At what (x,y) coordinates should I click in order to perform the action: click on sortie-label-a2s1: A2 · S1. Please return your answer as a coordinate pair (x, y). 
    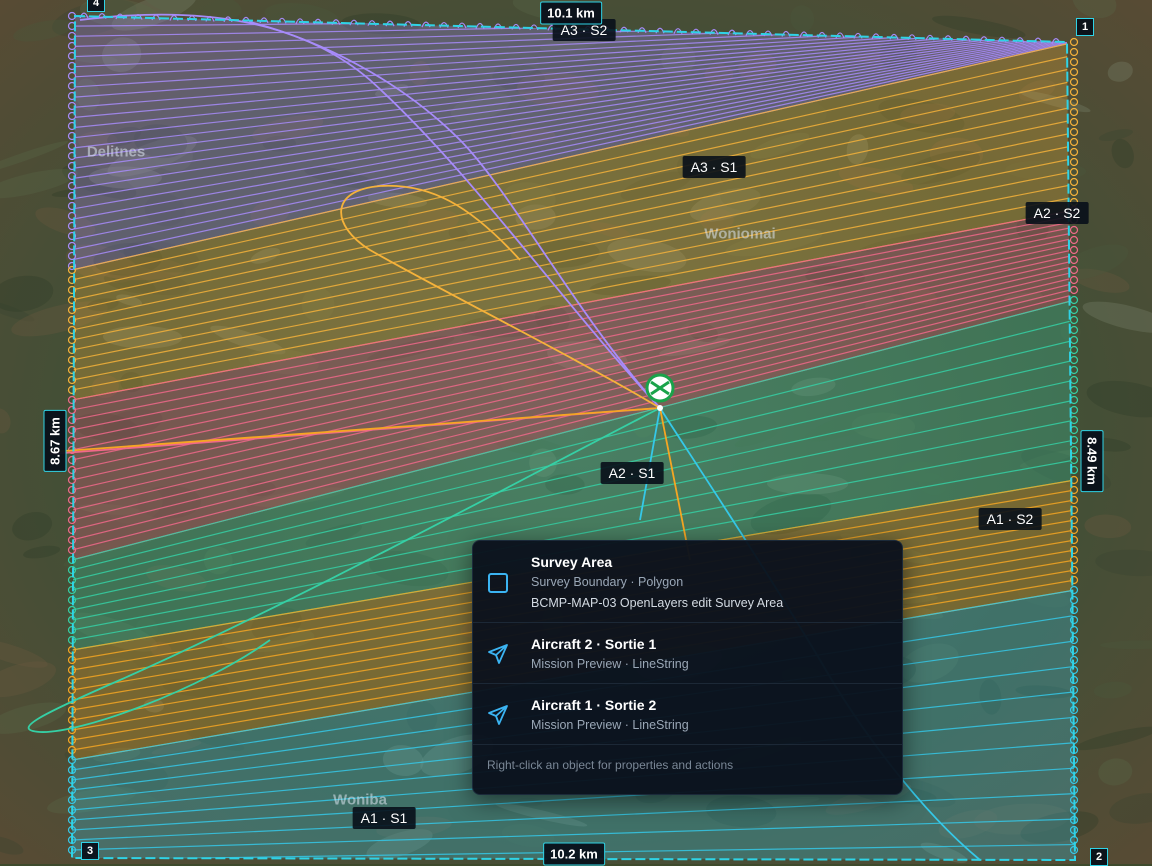
    Looking at the image, I should click on (632, 473).